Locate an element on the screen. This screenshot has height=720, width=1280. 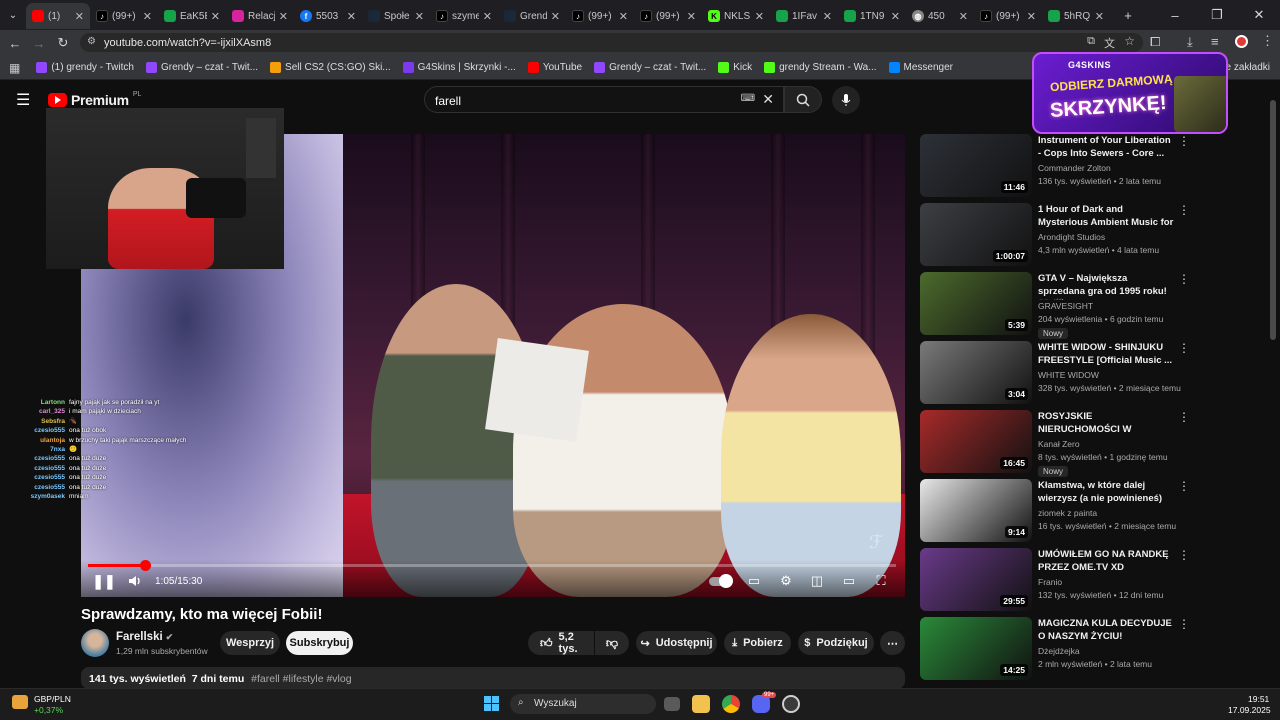
bookmark-item: Kick is located at coordinates (735, 67).